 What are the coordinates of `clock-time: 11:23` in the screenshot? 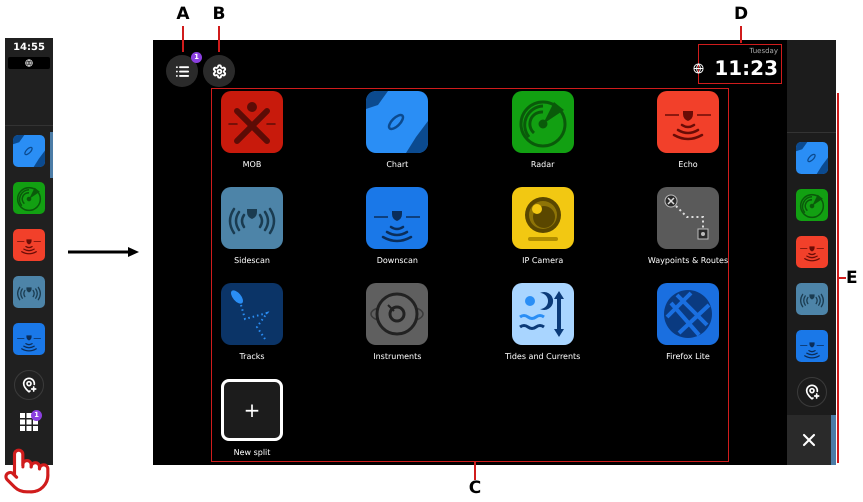 It's located at (746, 68).